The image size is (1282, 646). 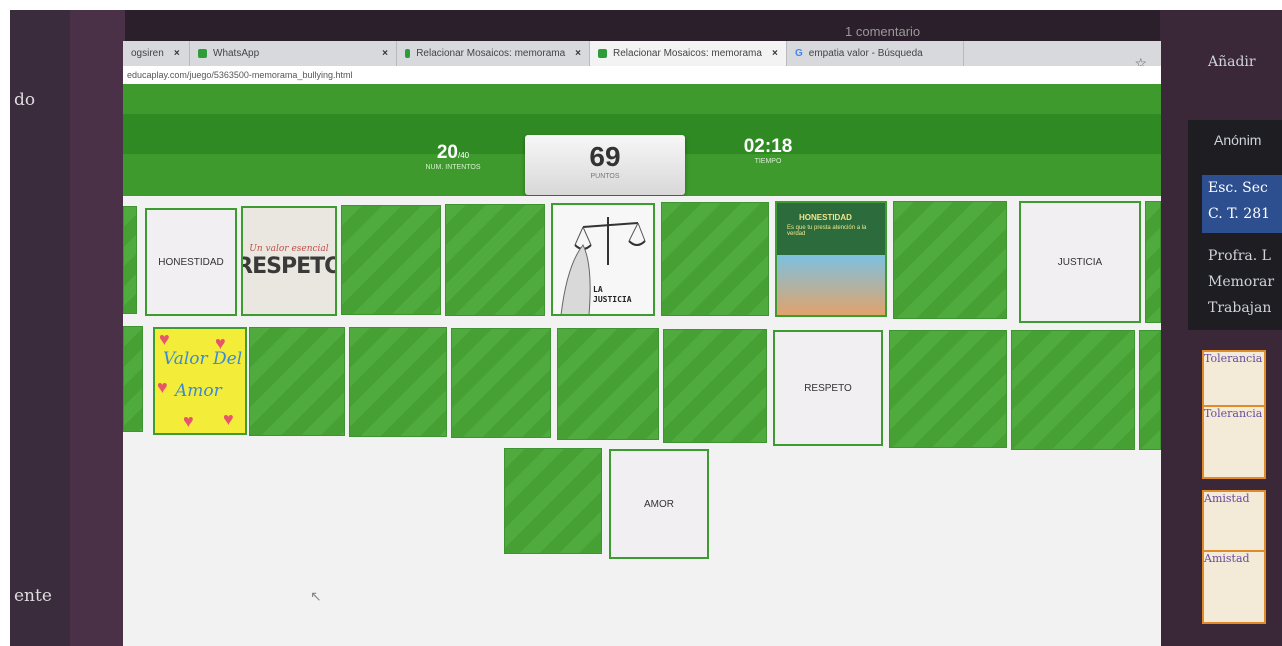 What do you see at coordinates (316, 596) in the screenshot?
I see `mouse-cursor-icon: ↖` at bounding box center [316, 596].